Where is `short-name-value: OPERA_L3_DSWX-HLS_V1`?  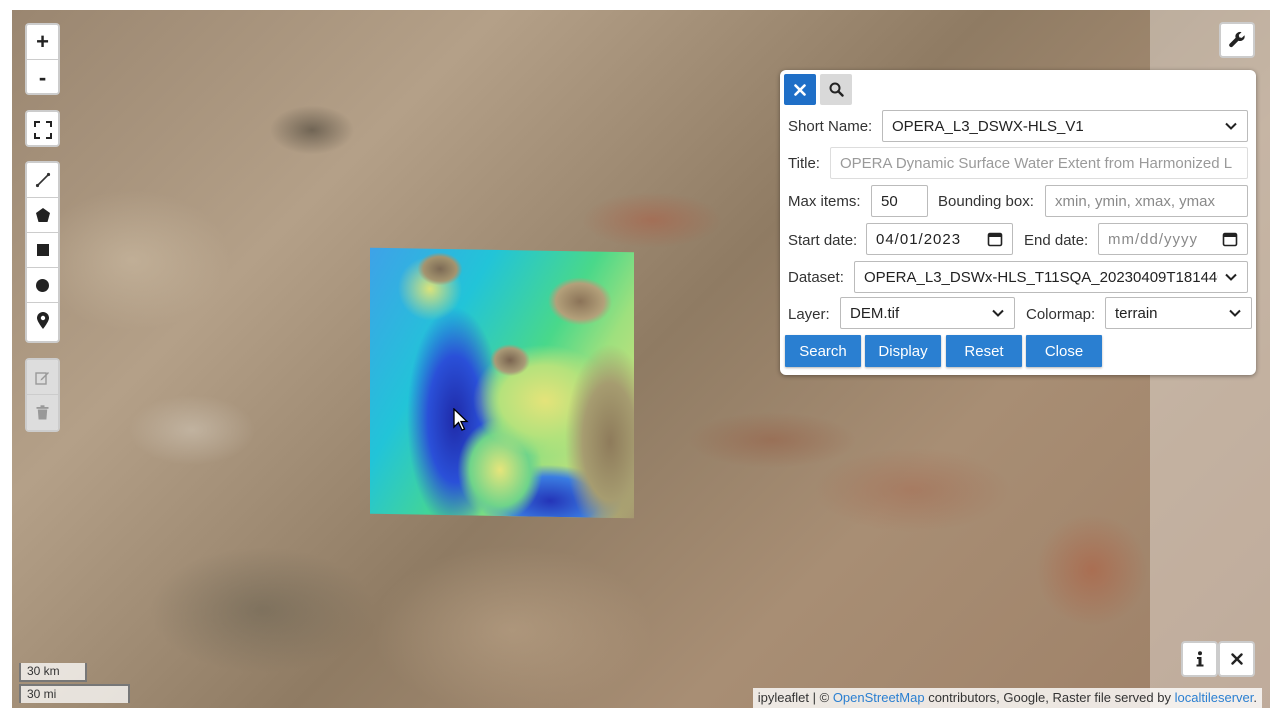 short-name-value: OPERA_L3_DSWX-HLS_V1 is located at coordinates (988, 126).